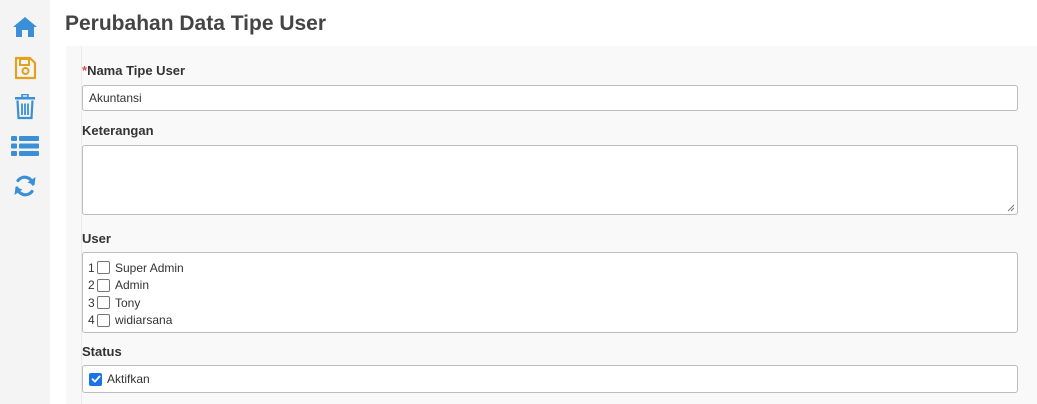 The image size is (1037, 404). Describe the element at coordinates (550, 321) in the screenshot. I see `list-item: 4 widiarsana` at that location.